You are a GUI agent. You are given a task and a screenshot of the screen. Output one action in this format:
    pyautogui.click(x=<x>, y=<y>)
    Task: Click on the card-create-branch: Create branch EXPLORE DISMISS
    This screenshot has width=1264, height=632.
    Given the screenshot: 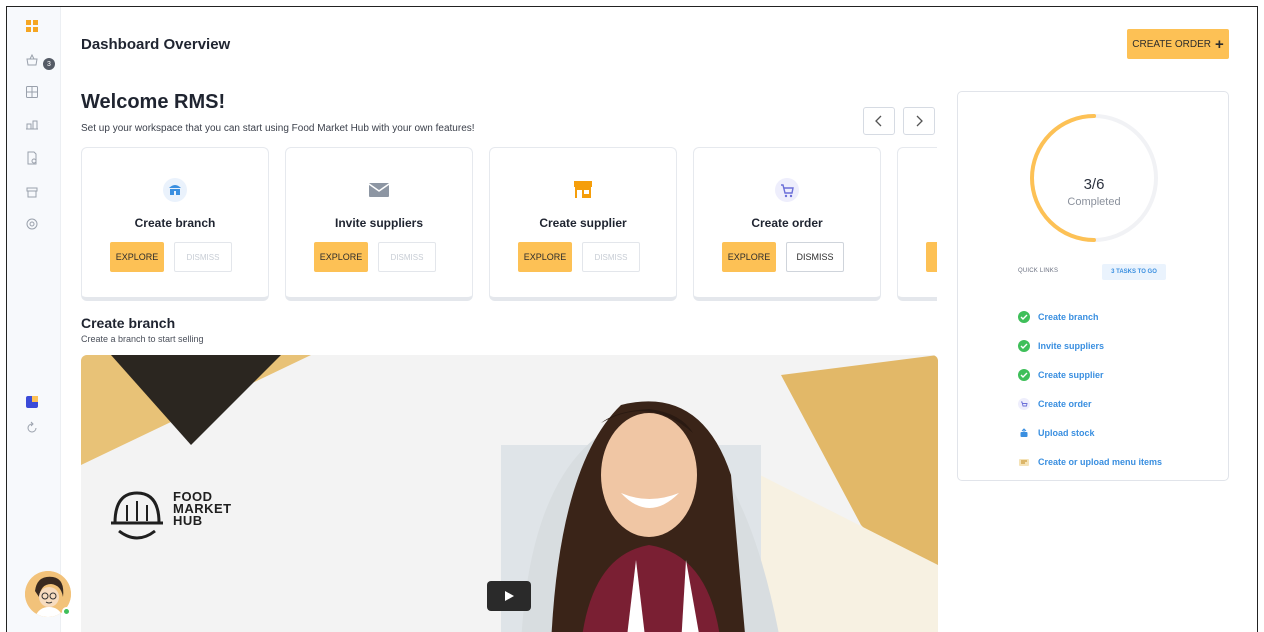 What is the action you would take?
    pyautogui.click(x=175, y=224)
    